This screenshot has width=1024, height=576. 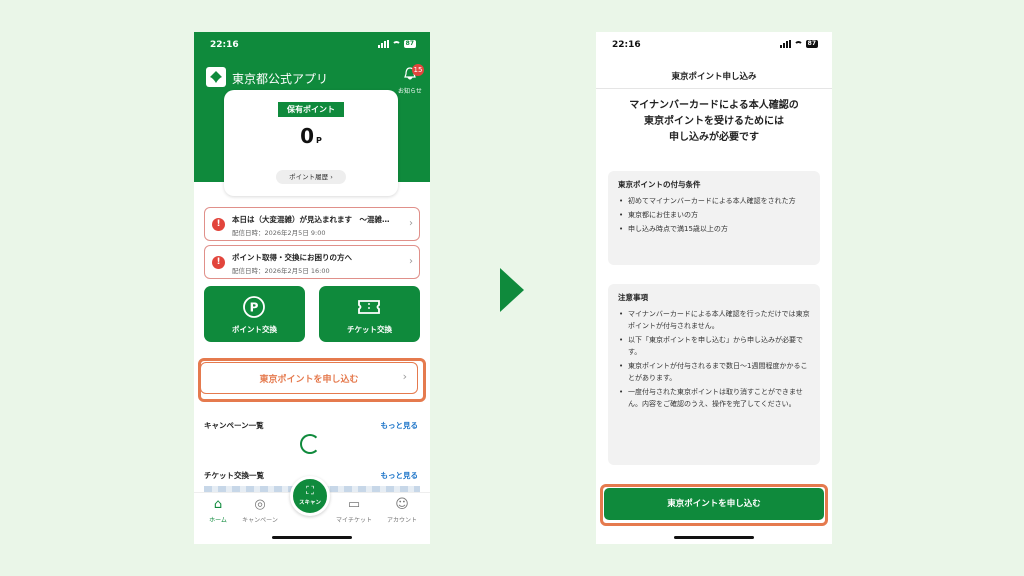 I want to click on tab-home: ⌂ ホーム, so click(x=218, y=510).